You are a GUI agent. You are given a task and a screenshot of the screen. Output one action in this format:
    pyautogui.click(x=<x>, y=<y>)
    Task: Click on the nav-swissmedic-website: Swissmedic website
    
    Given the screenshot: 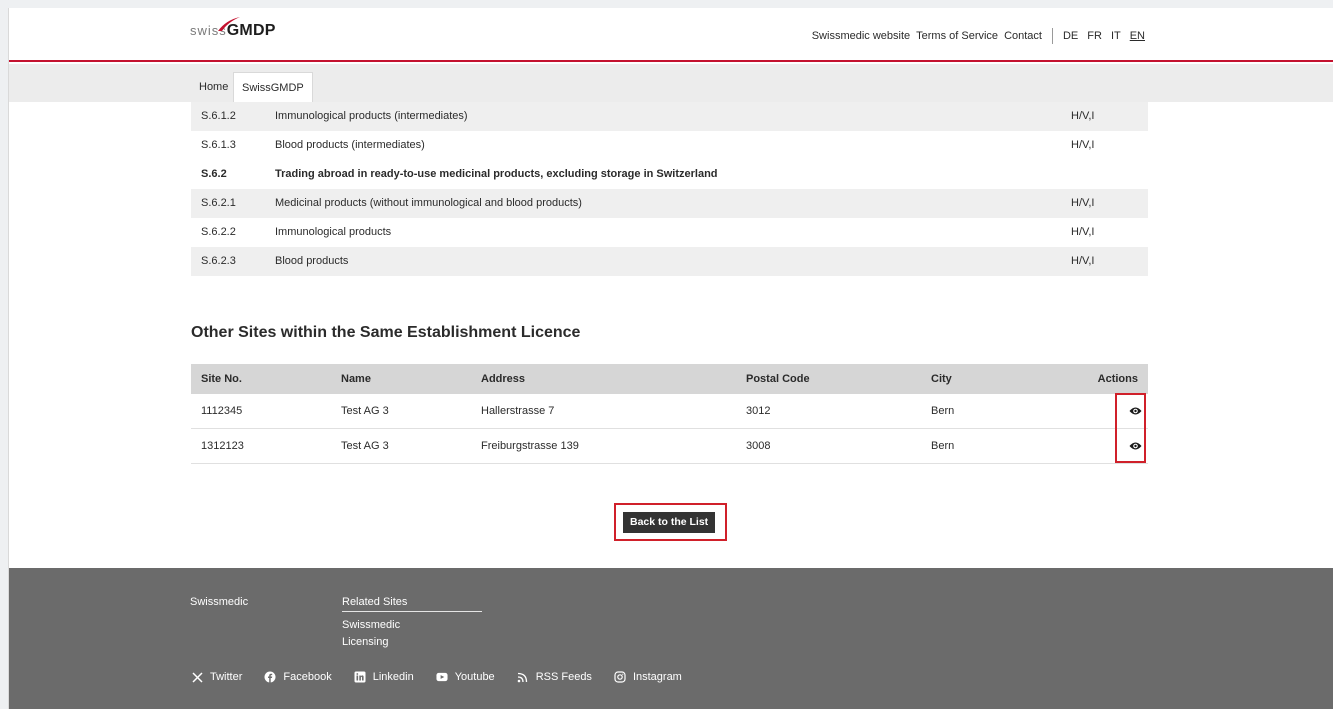 What is the action you would take?
    pyautogui.click(x=861, y=36)
    